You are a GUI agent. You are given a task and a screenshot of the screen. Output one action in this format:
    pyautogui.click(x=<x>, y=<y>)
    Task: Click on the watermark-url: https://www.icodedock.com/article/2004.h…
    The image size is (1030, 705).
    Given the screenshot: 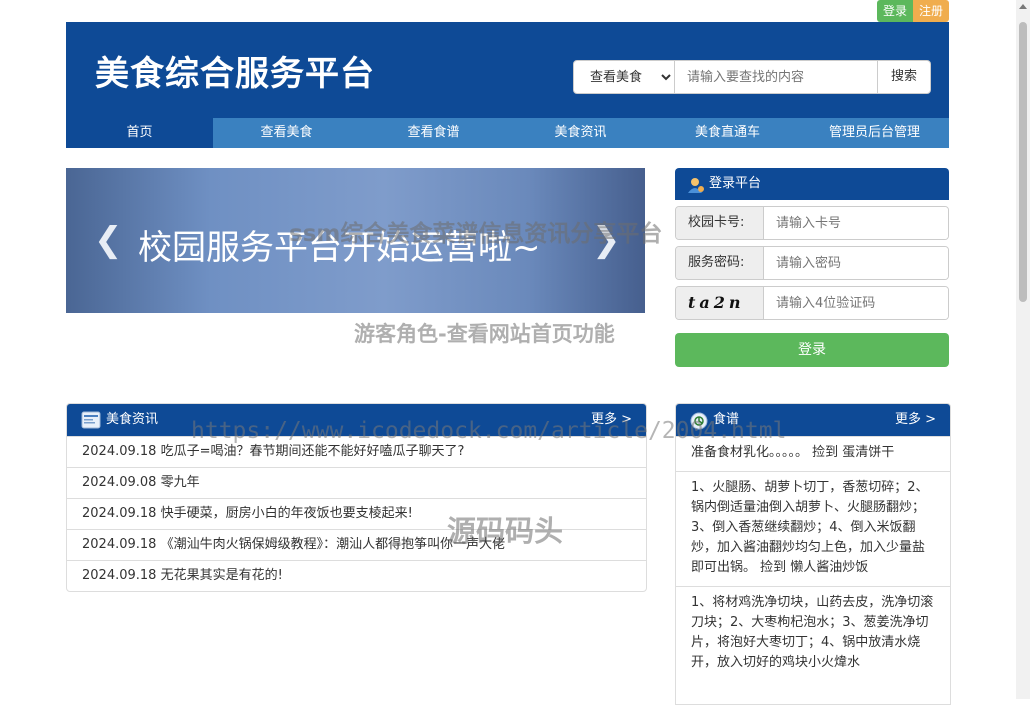 What is the action you would take?
    pyautogui.click(x=488, y=431)
    